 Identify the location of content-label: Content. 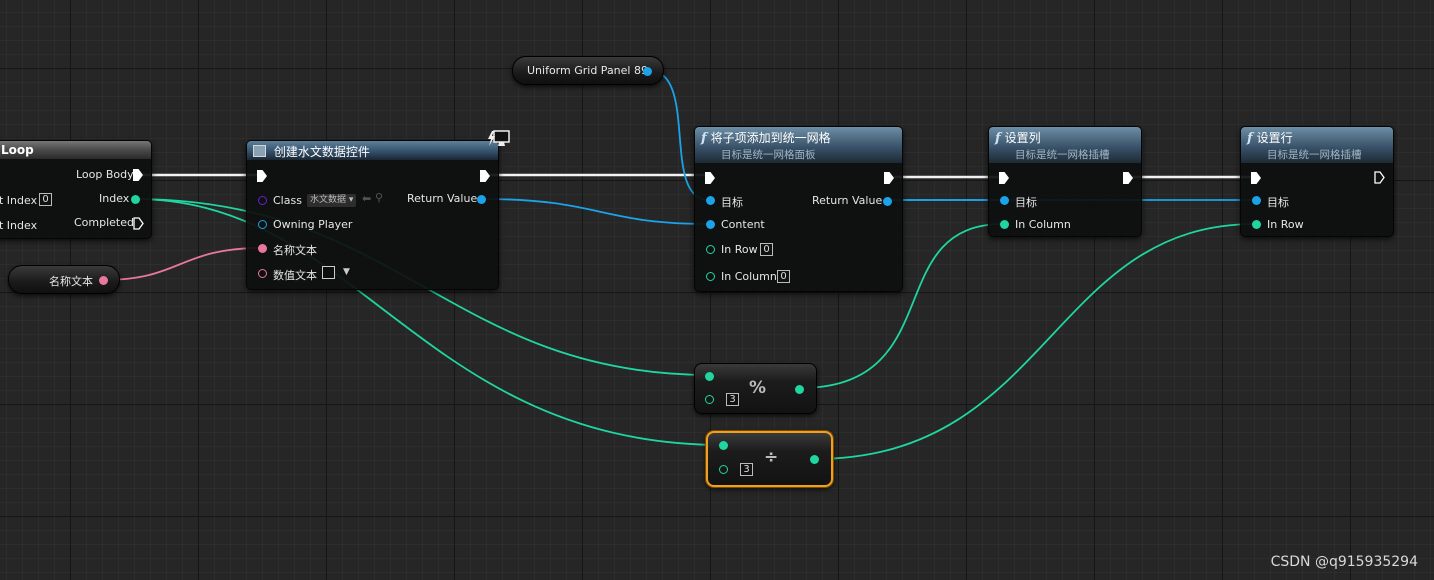
(743, 224).